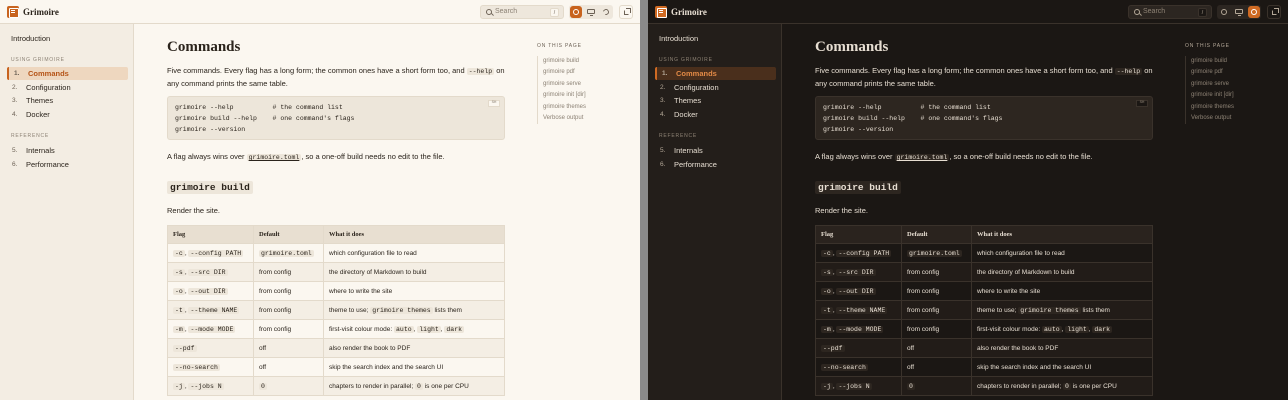  Describe the element at coordinates (663, 164) in the screenshot. I see `sidebar-item-number: 6.` at that location.